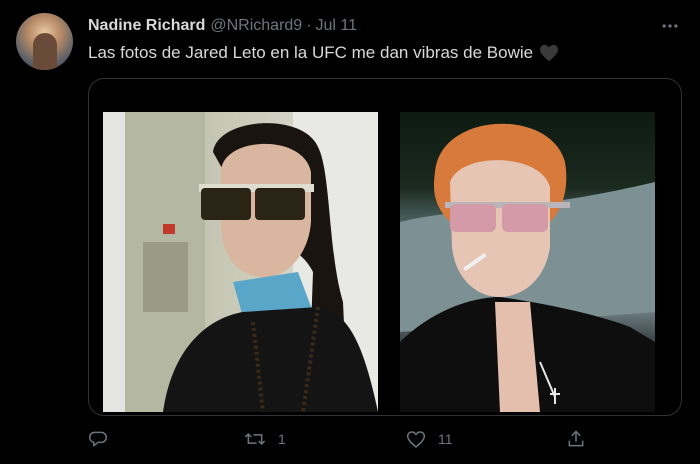 This screenshot has height=464, width=700. I want to click on avatar, so click(44, 41).